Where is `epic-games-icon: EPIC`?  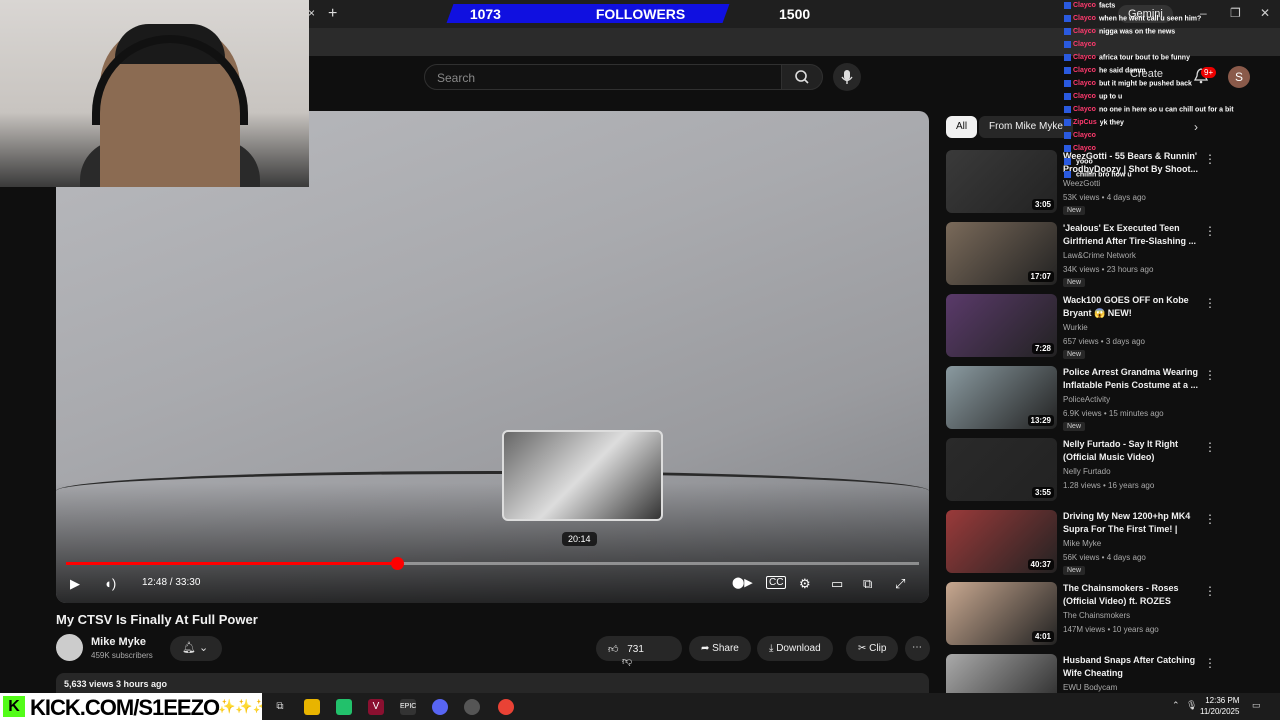
epic-games-icon: EPIC is located at coordinates (408, 707).